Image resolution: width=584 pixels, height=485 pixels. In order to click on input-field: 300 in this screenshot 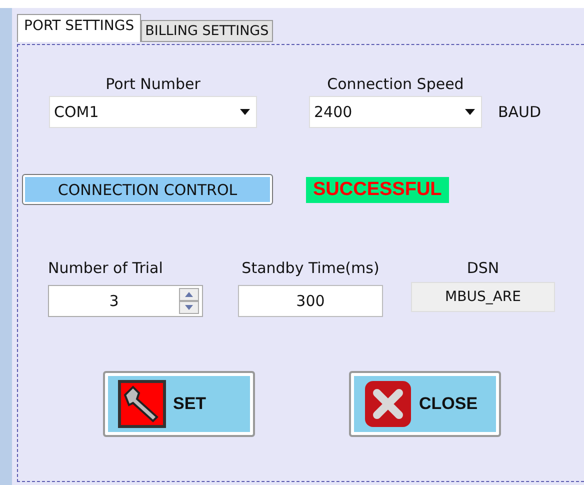, I will do `click(310, 301)`.